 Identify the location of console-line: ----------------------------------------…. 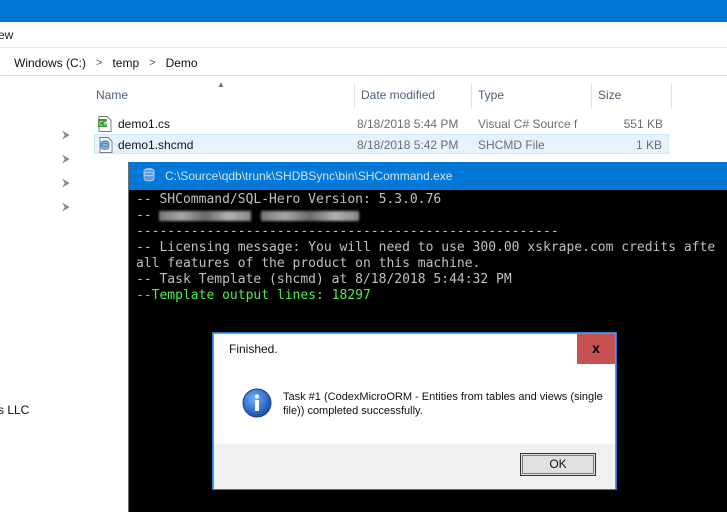
(347, 231).